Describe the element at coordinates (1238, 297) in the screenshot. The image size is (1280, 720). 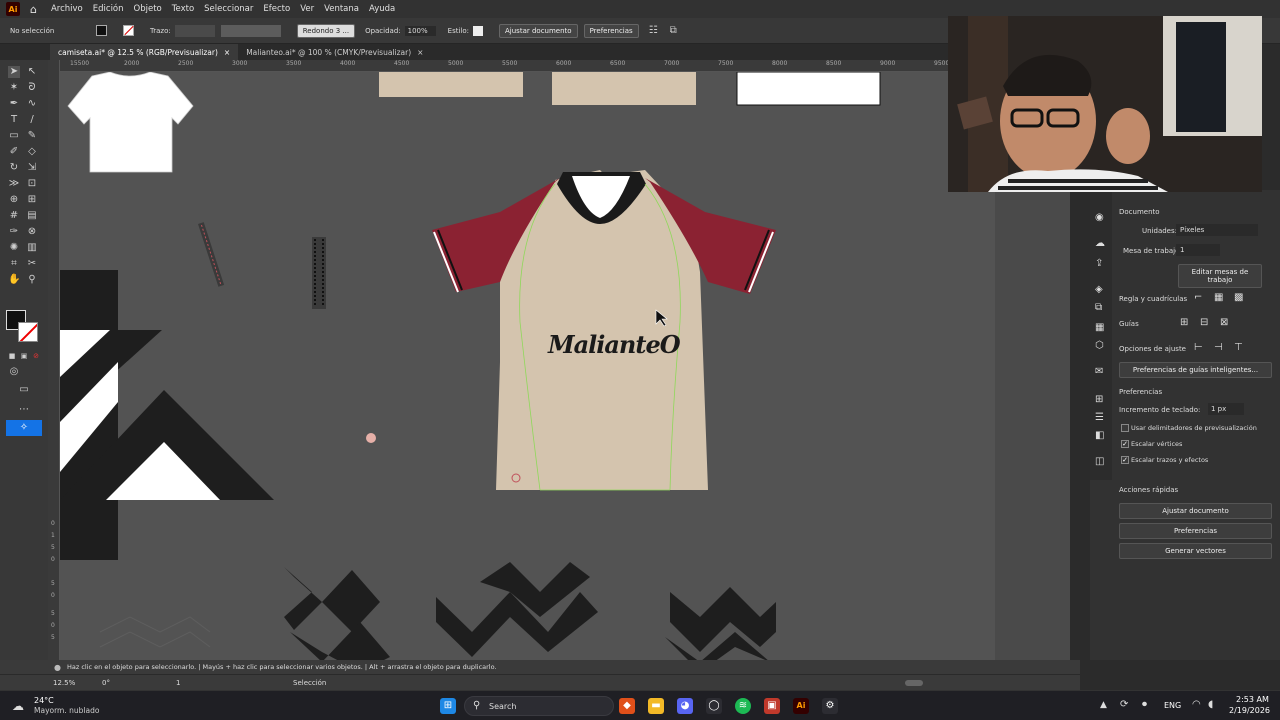
I see `transparency-grid-icon: ▩` at that location.